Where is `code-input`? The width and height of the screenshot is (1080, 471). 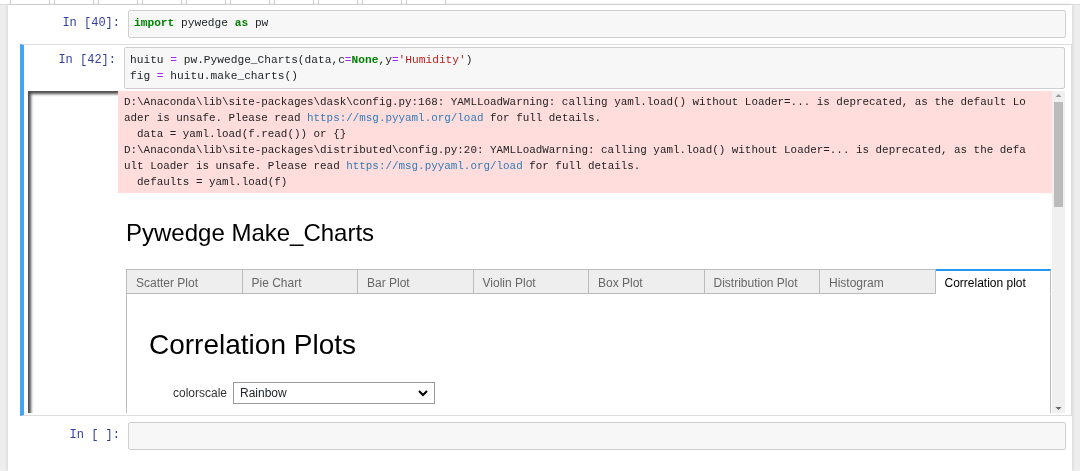 code-input is located at coordinates (597, 436).